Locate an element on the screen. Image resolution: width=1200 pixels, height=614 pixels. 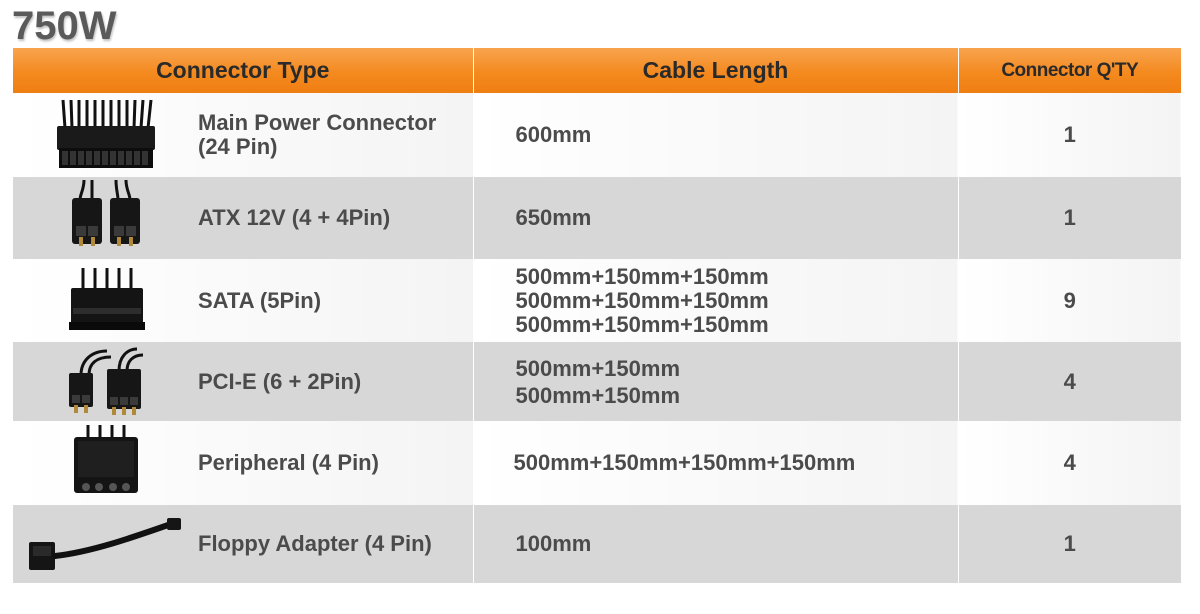
table-row: Main Power Connector (24 Pin) 600mm 1 is located at coordinates (597, 135).